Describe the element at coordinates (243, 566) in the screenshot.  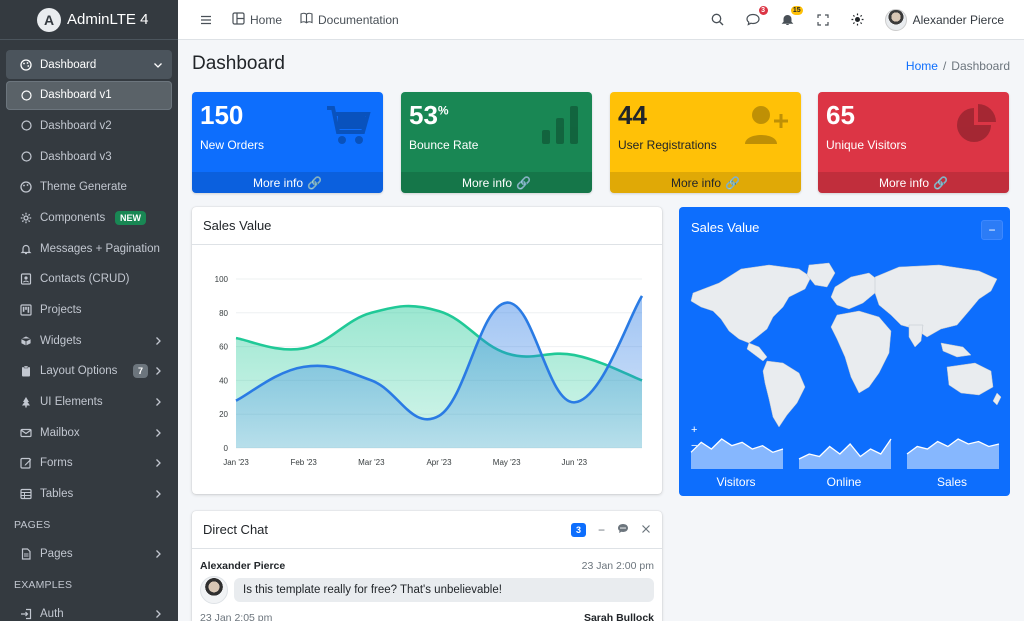
I see `chat-sender-name: Alexander Pierce` at that location.